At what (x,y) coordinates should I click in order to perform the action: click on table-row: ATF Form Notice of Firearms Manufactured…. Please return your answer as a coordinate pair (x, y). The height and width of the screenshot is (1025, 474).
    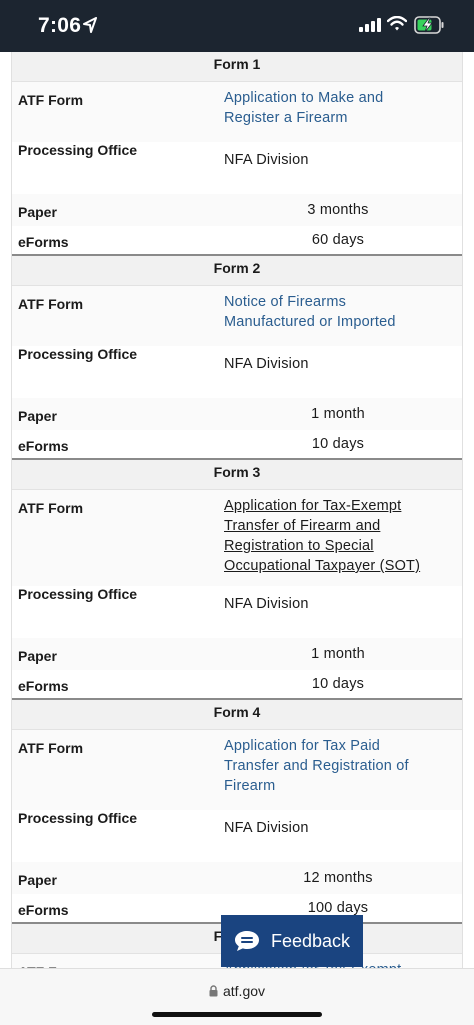
    Looking at the image, I should click on (237, 316).